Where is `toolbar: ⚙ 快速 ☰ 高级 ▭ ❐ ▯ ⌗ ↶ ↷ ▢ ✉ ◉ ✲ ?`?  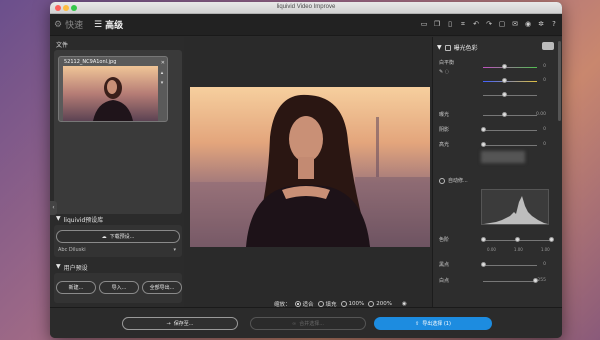 toolbar: ⚙ 快速 ☰ 高级 ▭ ❐ ▯ ⌗ ↶ ↷ ▢ ✉ ◉ ✲ ? is located at coordinates (306, 25).